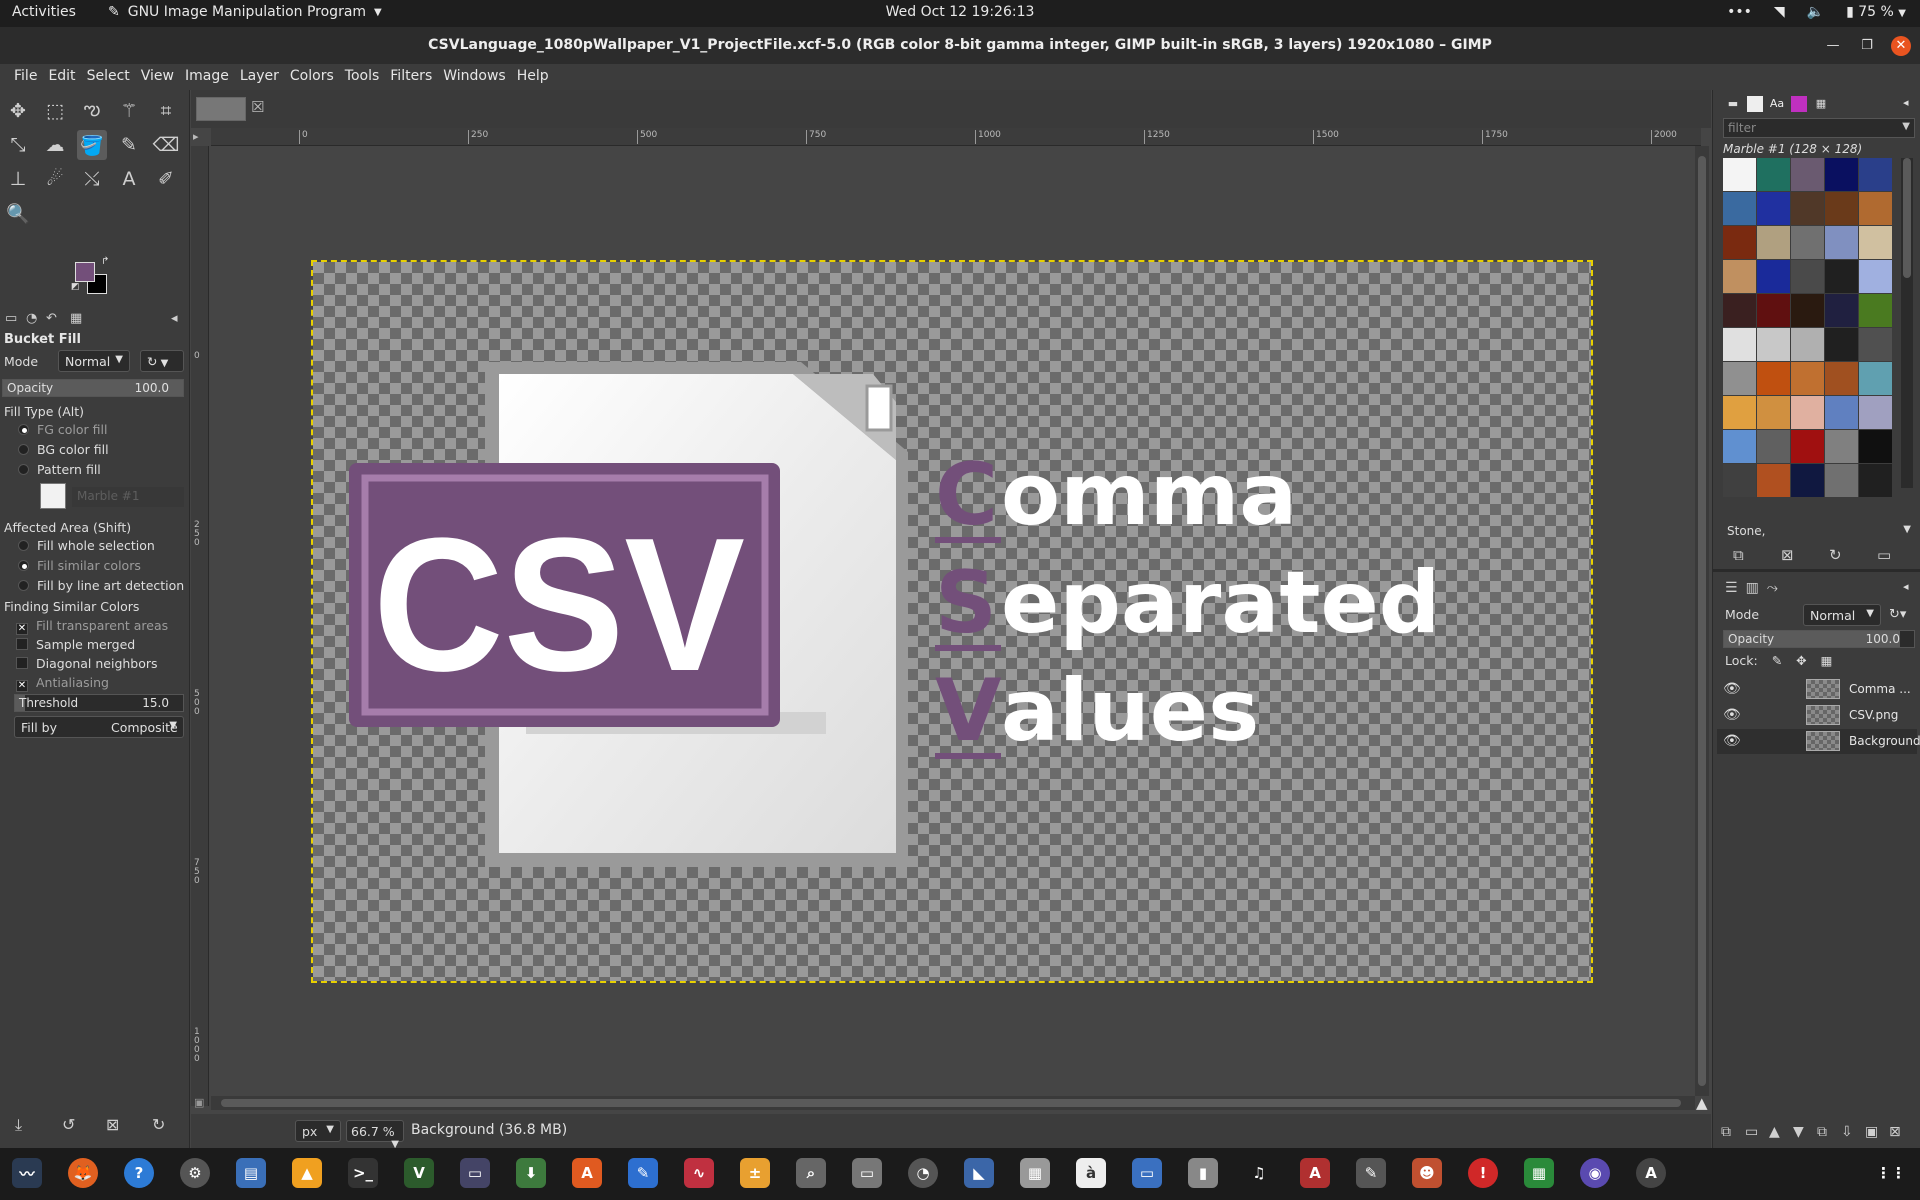  What do you see at coordinates (643, 1173) in the screenshot?
I see `text-editor-icon: ✎` at bounding box center [643, 1173].